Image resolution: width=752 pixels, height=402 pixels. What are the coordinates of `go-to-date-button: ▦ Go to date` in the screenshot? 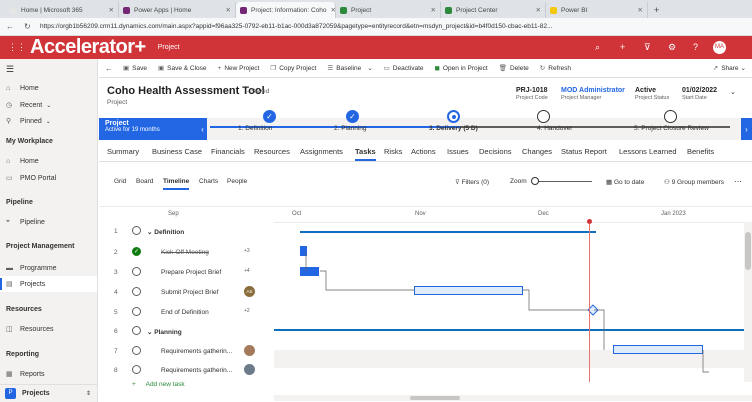 It's located at (625, 182).